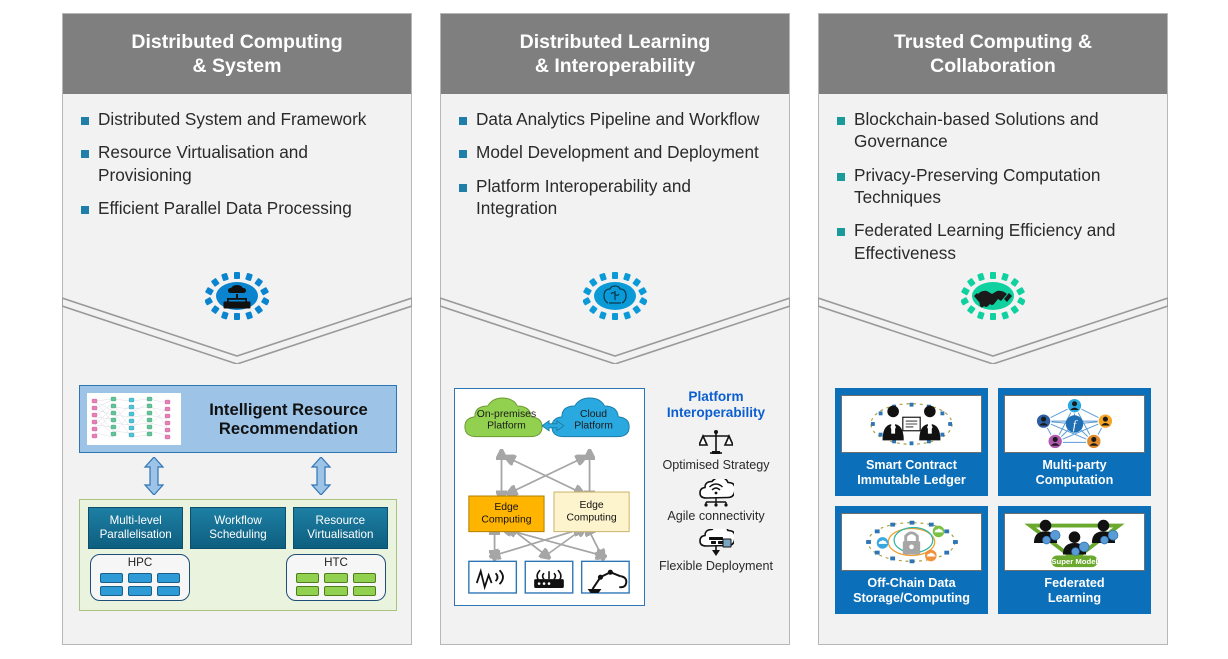 This screenshot has width=1228, height=659. Describe the element at coordinates (238, 528) in the screenshot. I see `capability-workflow-scheduling: Workflow Scheduling` at that location.